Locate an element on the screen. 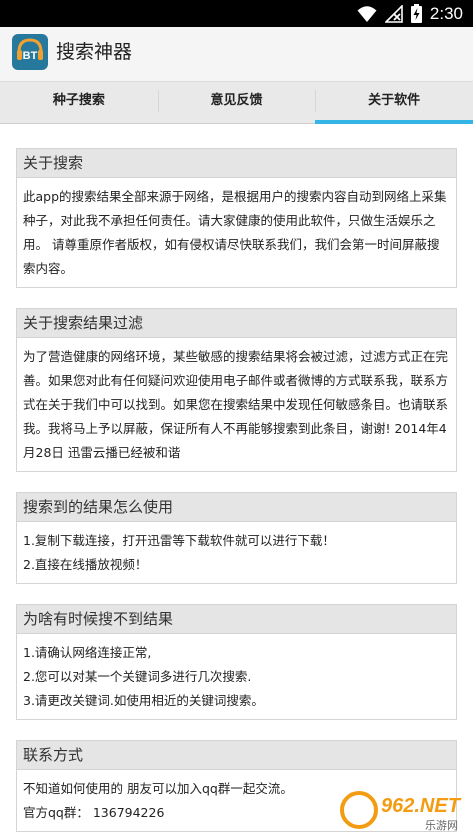 This screenshot has height=840, width=473. logo-text: BT is located at coordinates (30, 56).